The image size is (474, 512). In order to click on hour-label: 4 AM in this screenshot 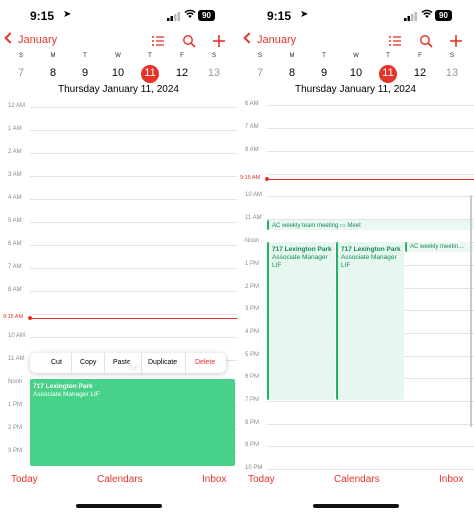, I will do `click(15, 198)`.